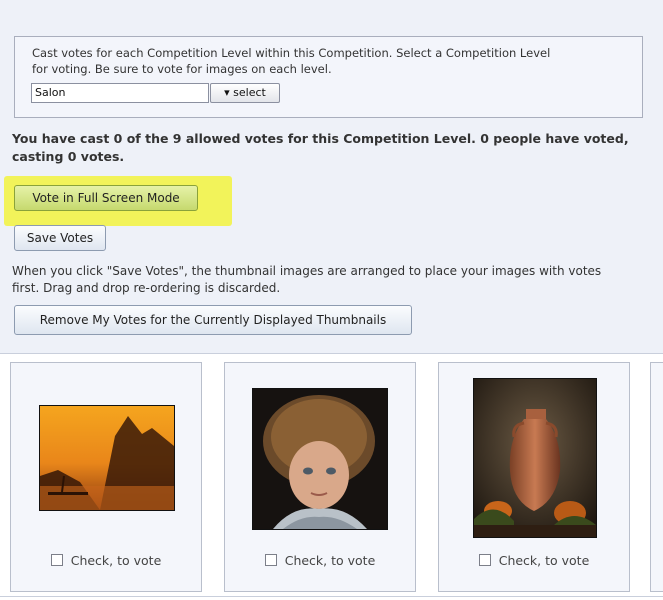 The width and height of the screenshot is (663, 600). Describe the element at coordinates (106, 198) in the screenshot. I see `vote-full-screen-button: Vote in Full Screen Mode` at that location.